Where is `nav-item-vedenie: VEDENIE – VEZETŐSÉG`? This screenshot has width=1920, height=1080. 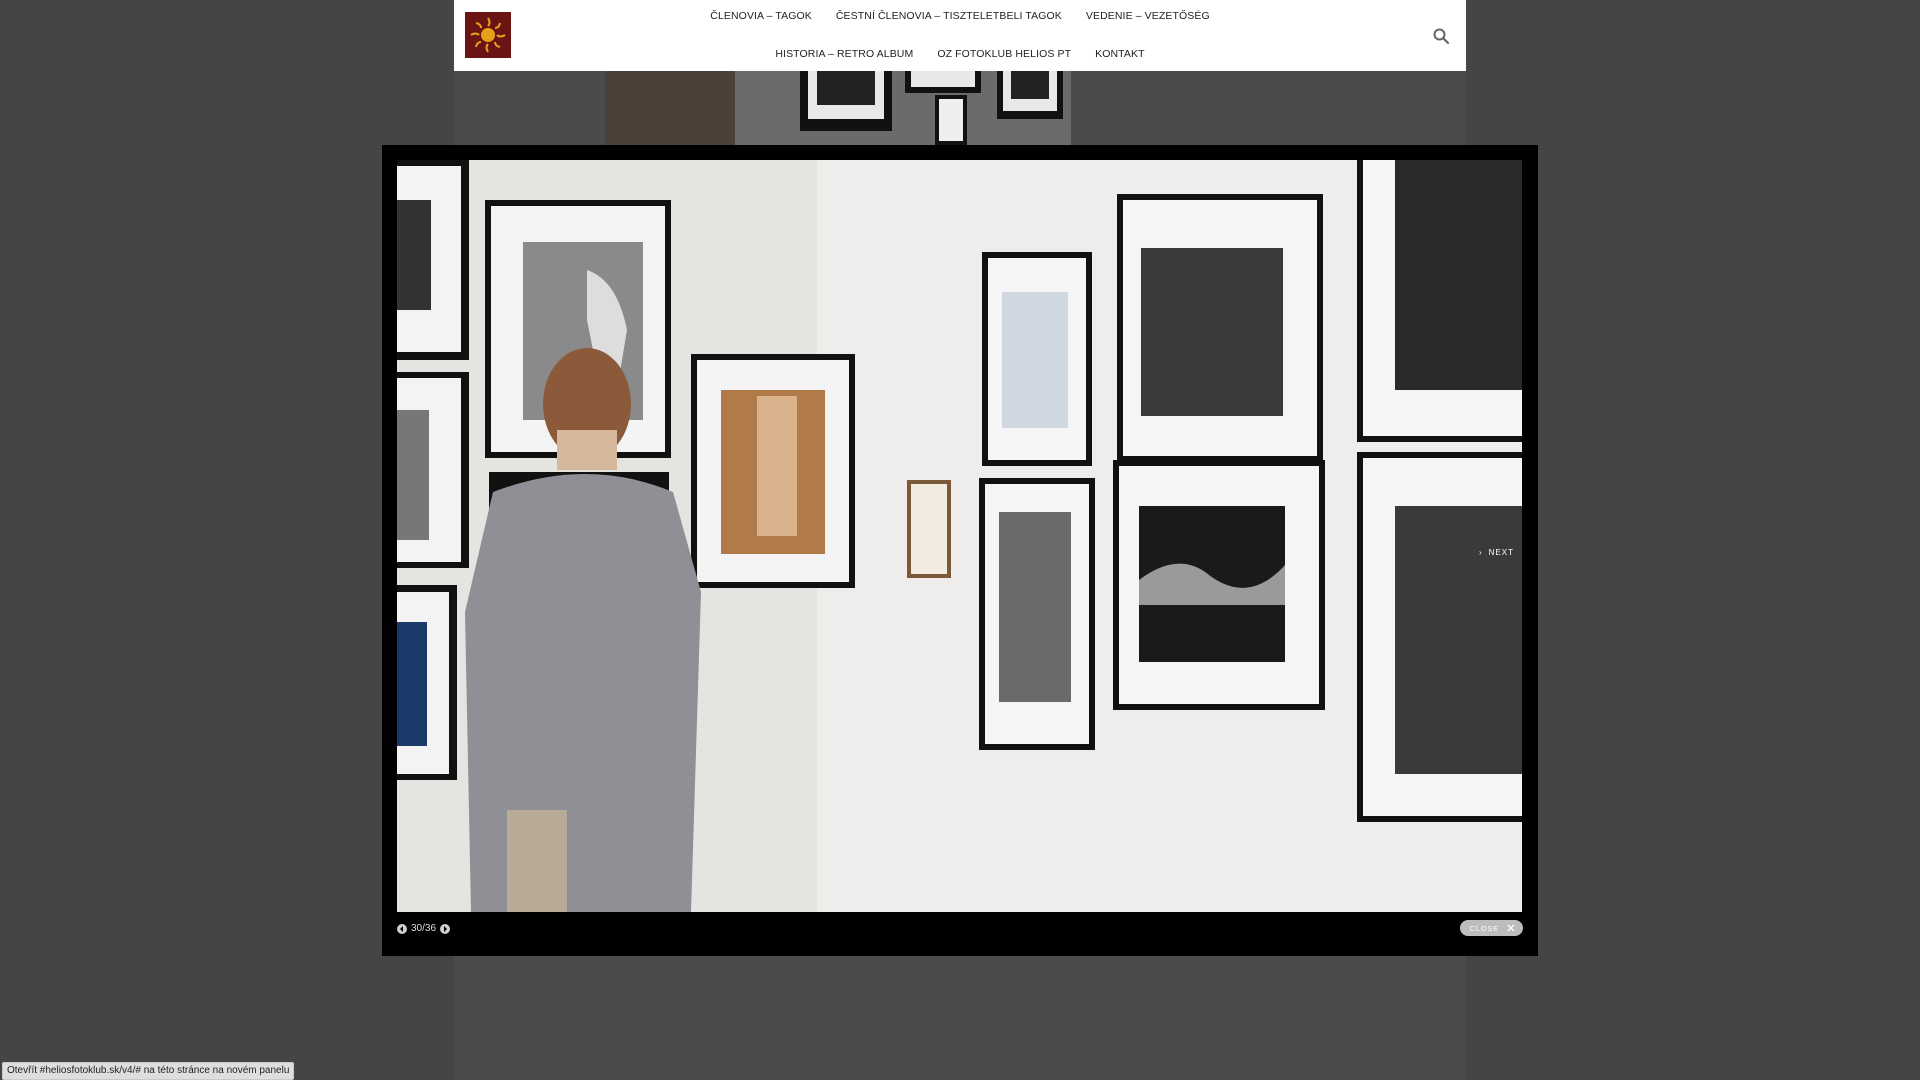
nav-item-vedenie: VEDENIE – VEZETŐSÉG is located at coordinates (1148, 16).